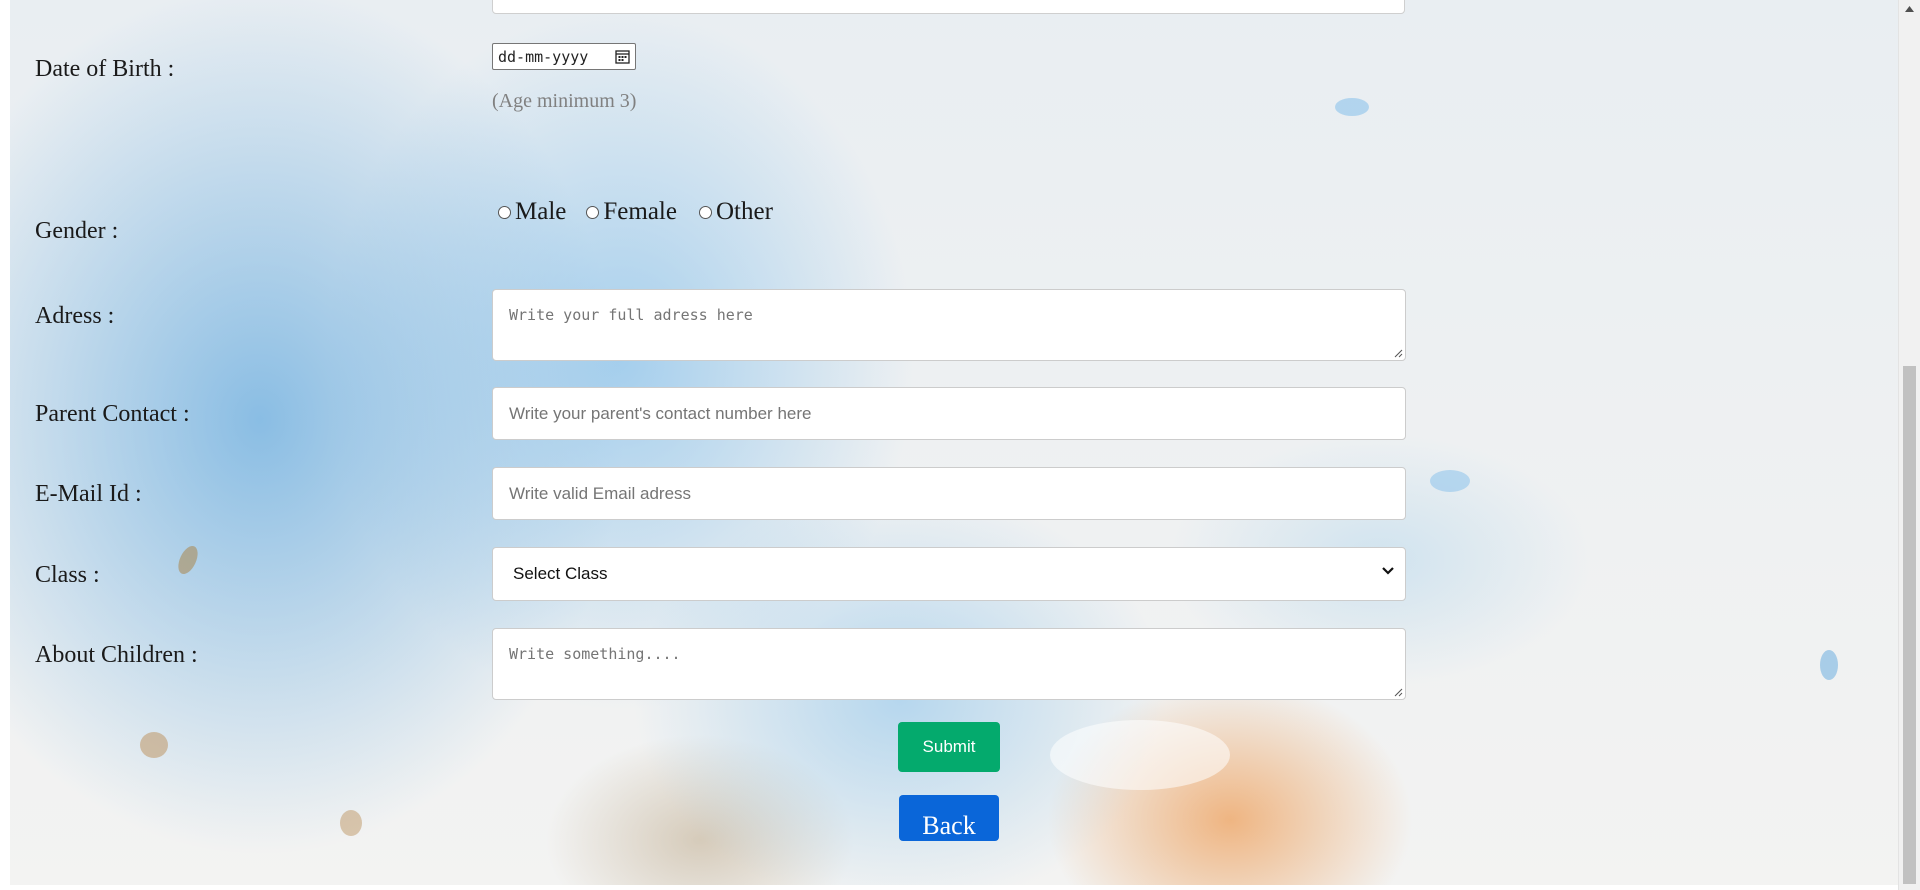 The height and width of the screenshot is (890, 1920). What do you see at coordinates (949, 574) in the screenshot?
I see `class-select: Select Class` at bounding box center [949, 574].